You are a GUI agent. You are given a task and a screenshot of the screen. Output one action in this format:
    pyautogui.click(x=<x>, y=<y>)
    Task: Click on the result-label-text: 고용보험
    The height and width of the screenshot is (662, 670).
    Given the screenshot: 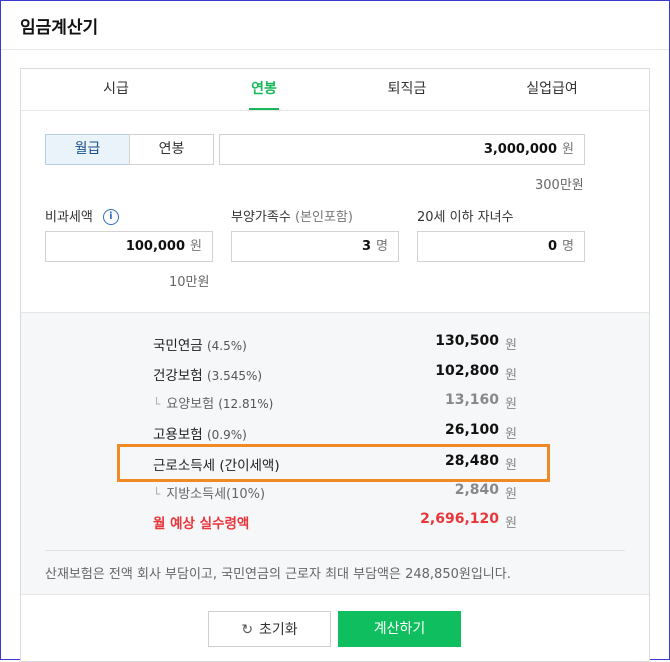 What is the action you would take?
    pyautogui.click(x=178, y=435)
    